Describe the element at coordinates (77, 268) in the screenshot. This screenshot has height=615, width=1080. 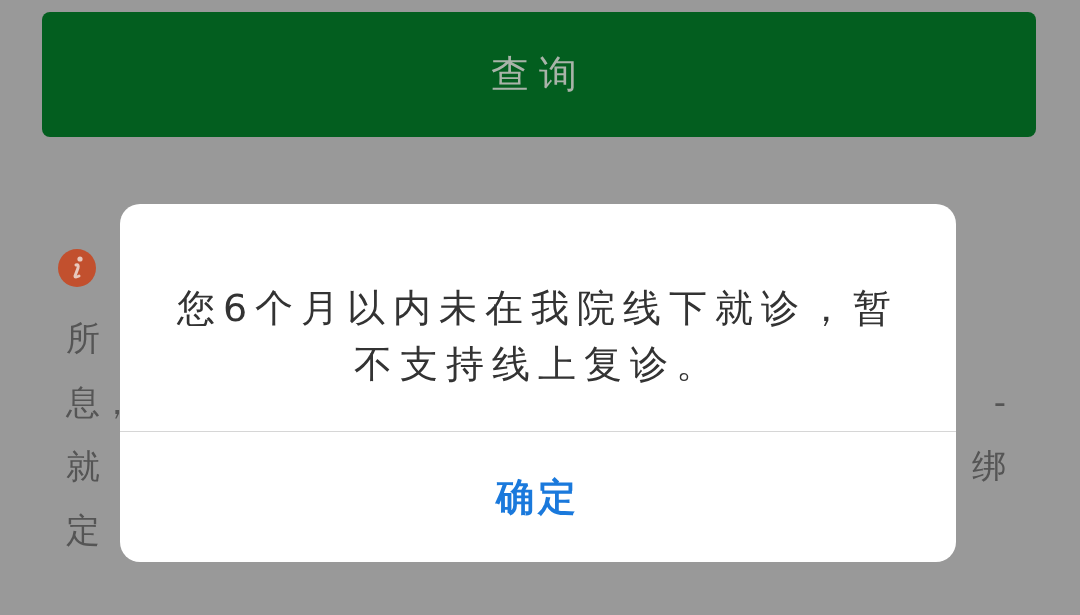
I see `info-icon` at that location.